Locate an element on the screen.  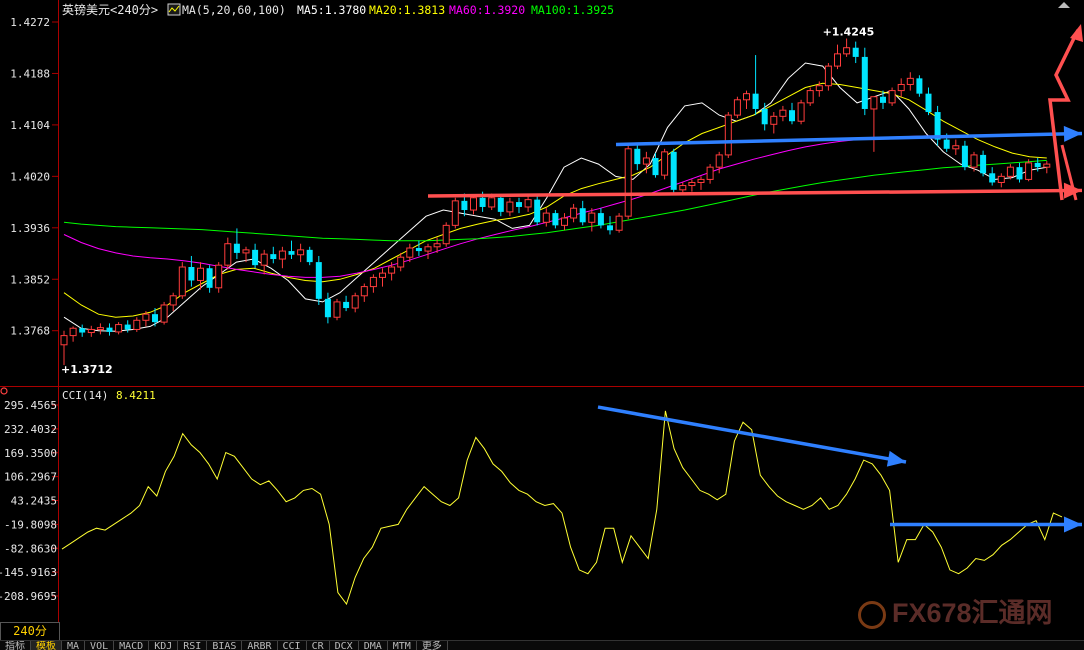
cci-tick-label: 295.4565 is located at coordinates (30, 405).